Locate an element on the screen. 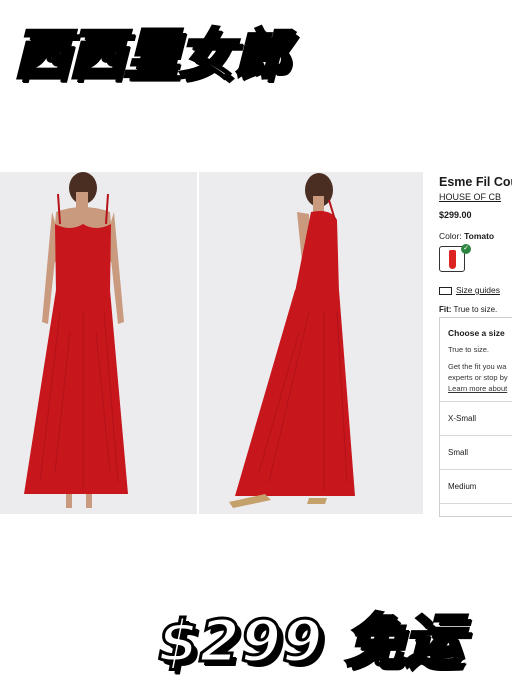 The width and height of the screenshot is (512, 683). check-icon: ✓ is located at coordinates (466, 249).